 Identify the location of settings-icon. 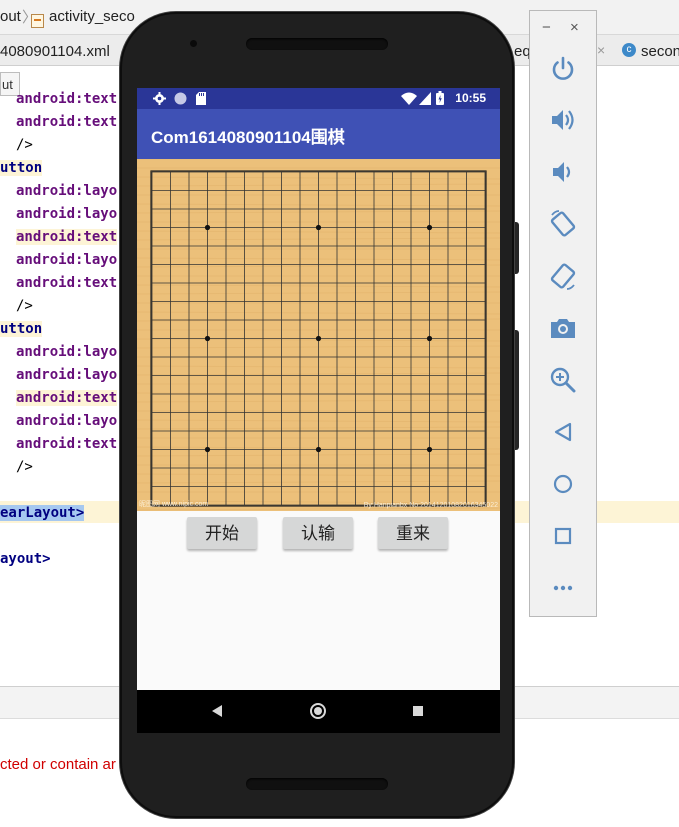
(159, 98).